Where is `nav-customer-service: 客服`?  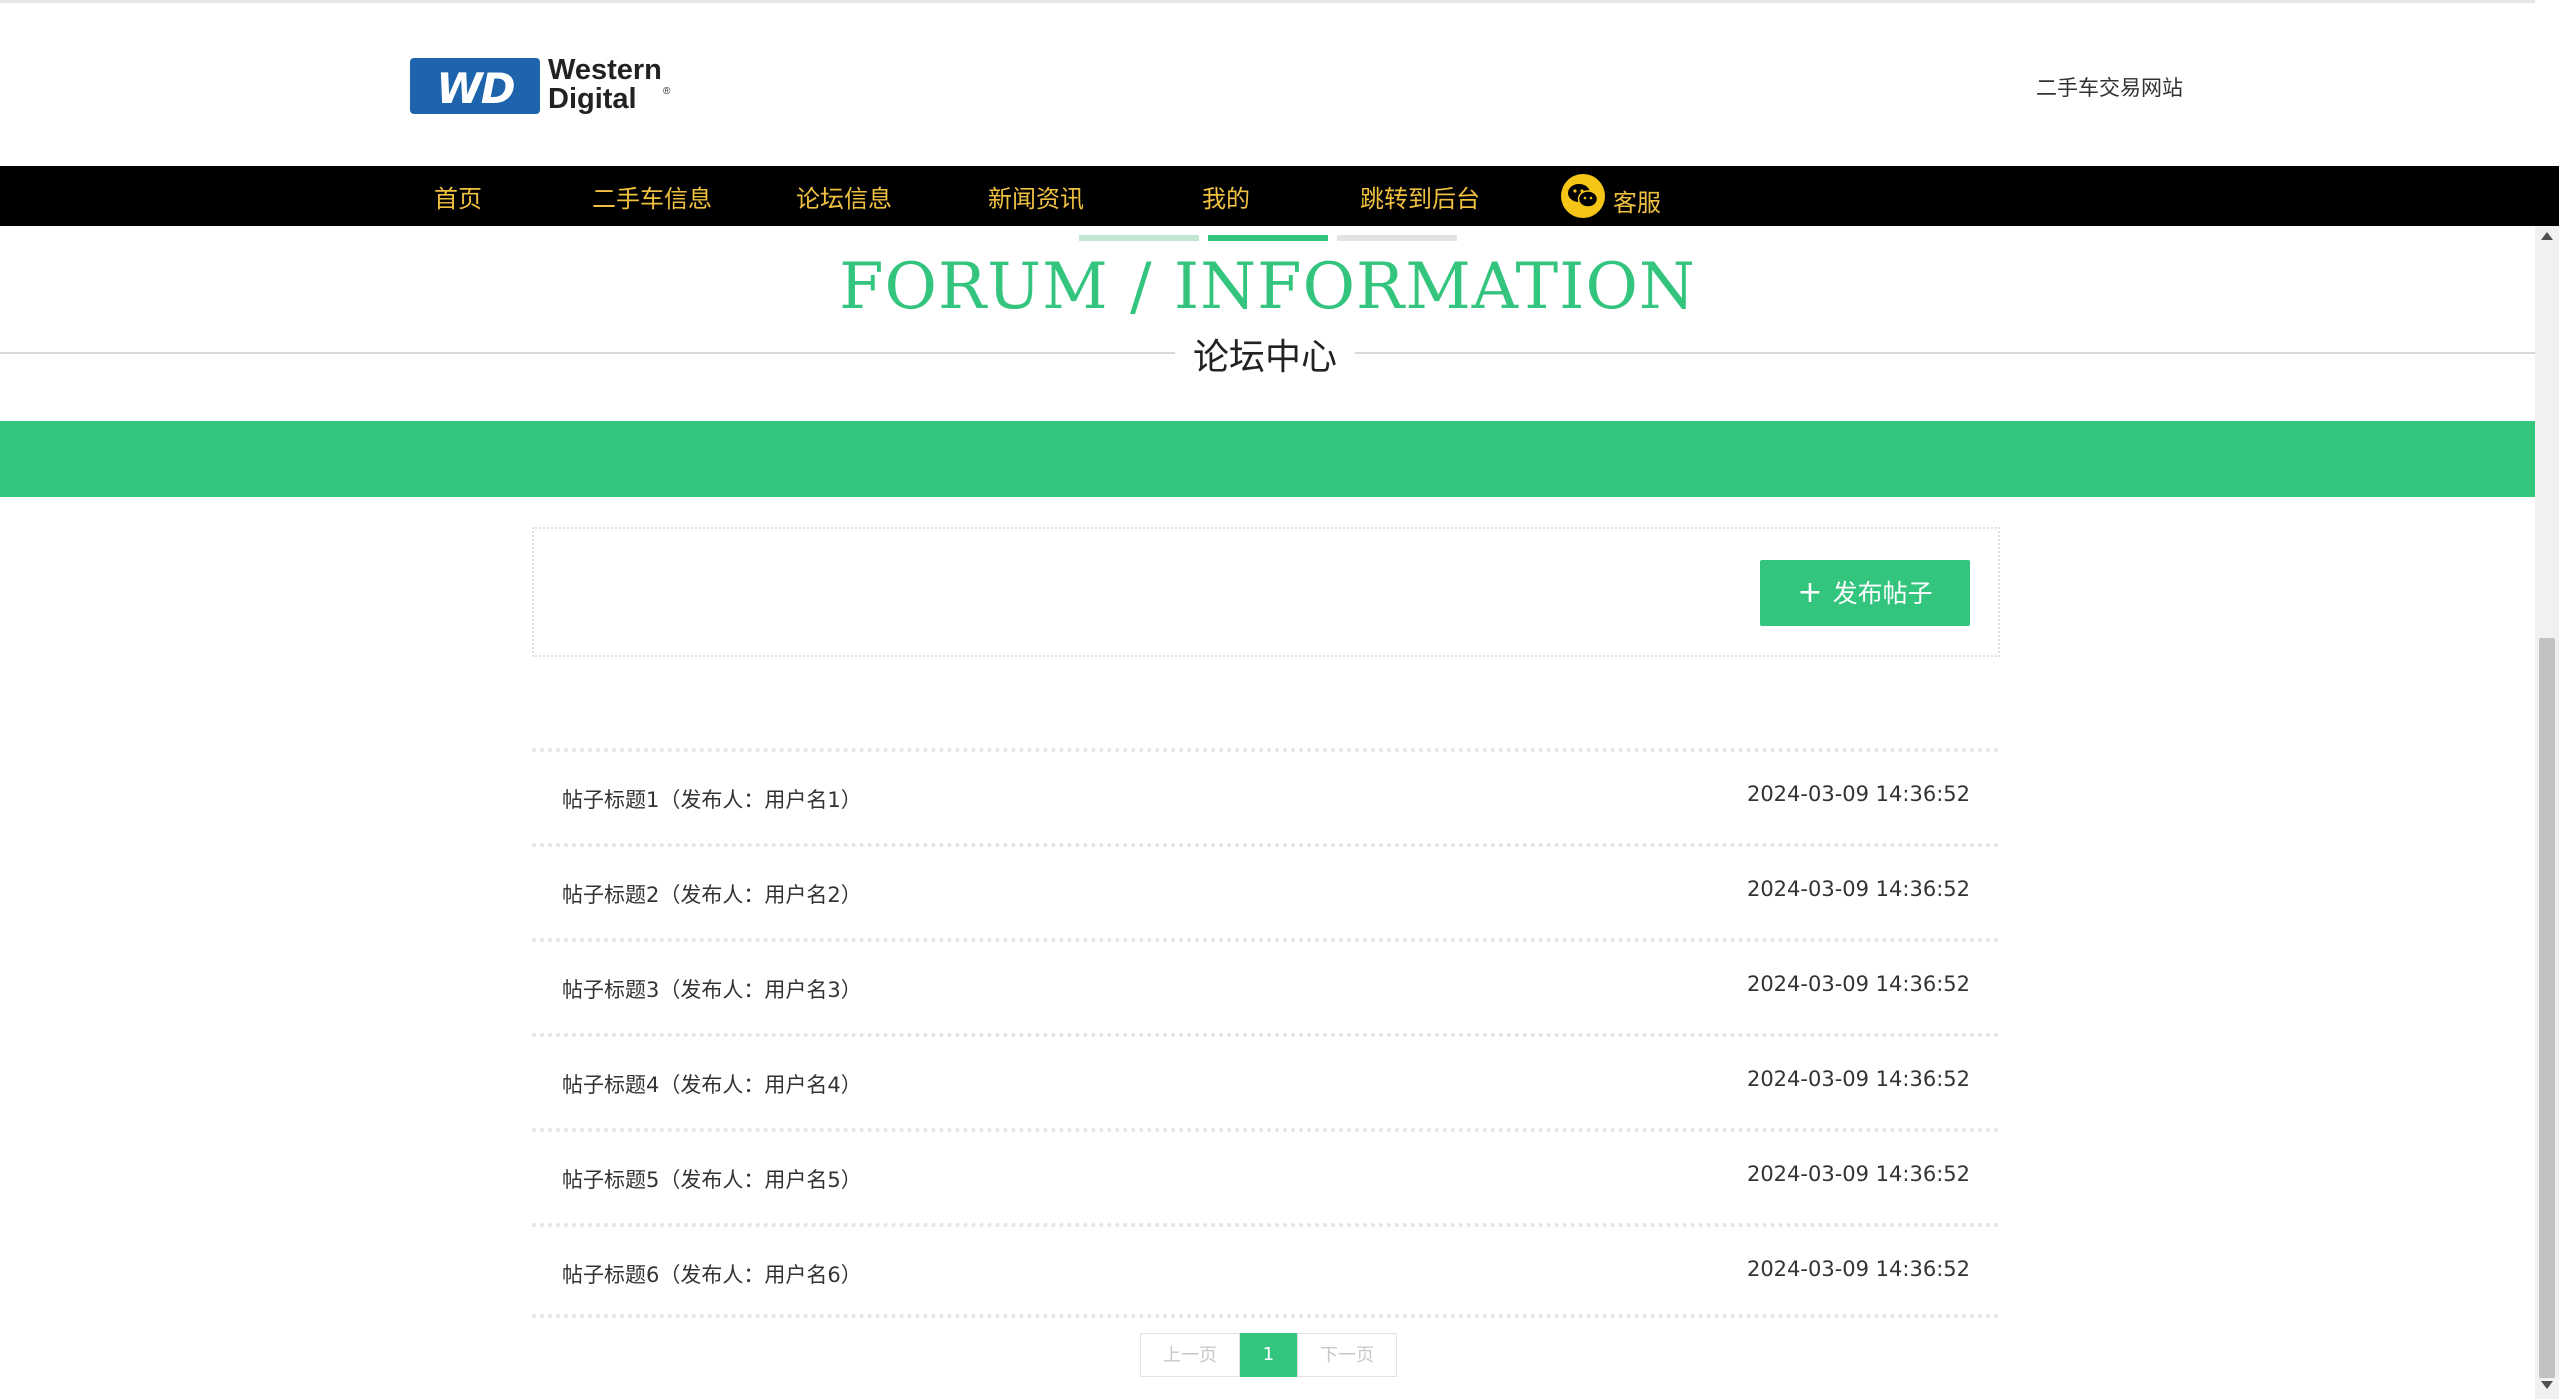
nav-customer-service: 客服 is located at coordinates (1637, 196).